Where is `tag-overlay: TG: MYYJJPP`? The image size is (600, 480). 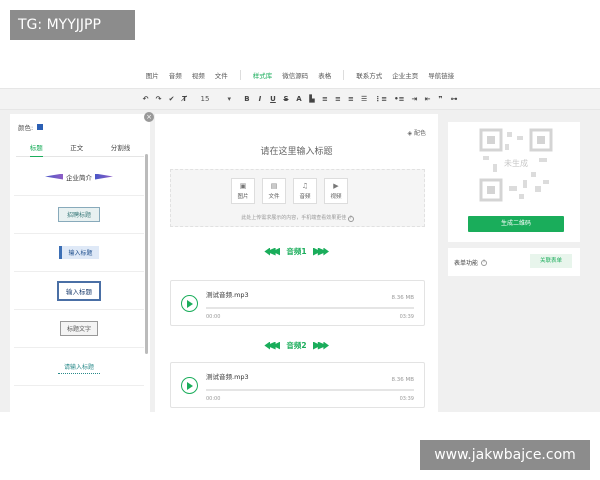 tag-overlay: TG: MYYJJPP is located at coordinates (72, 25).